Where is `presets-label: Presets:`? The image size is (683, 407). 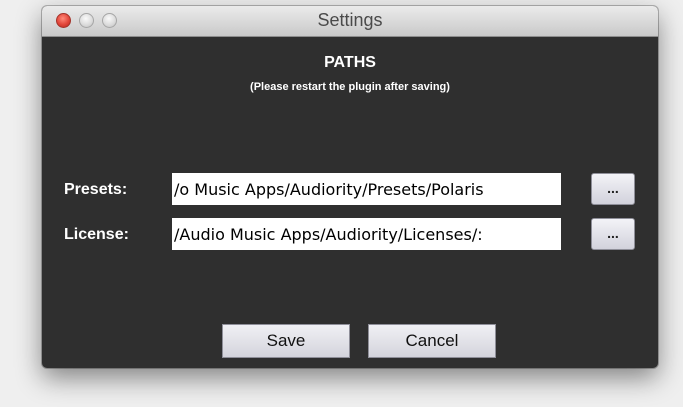 presets-label: Presets: is located at coordinates (96, 189).